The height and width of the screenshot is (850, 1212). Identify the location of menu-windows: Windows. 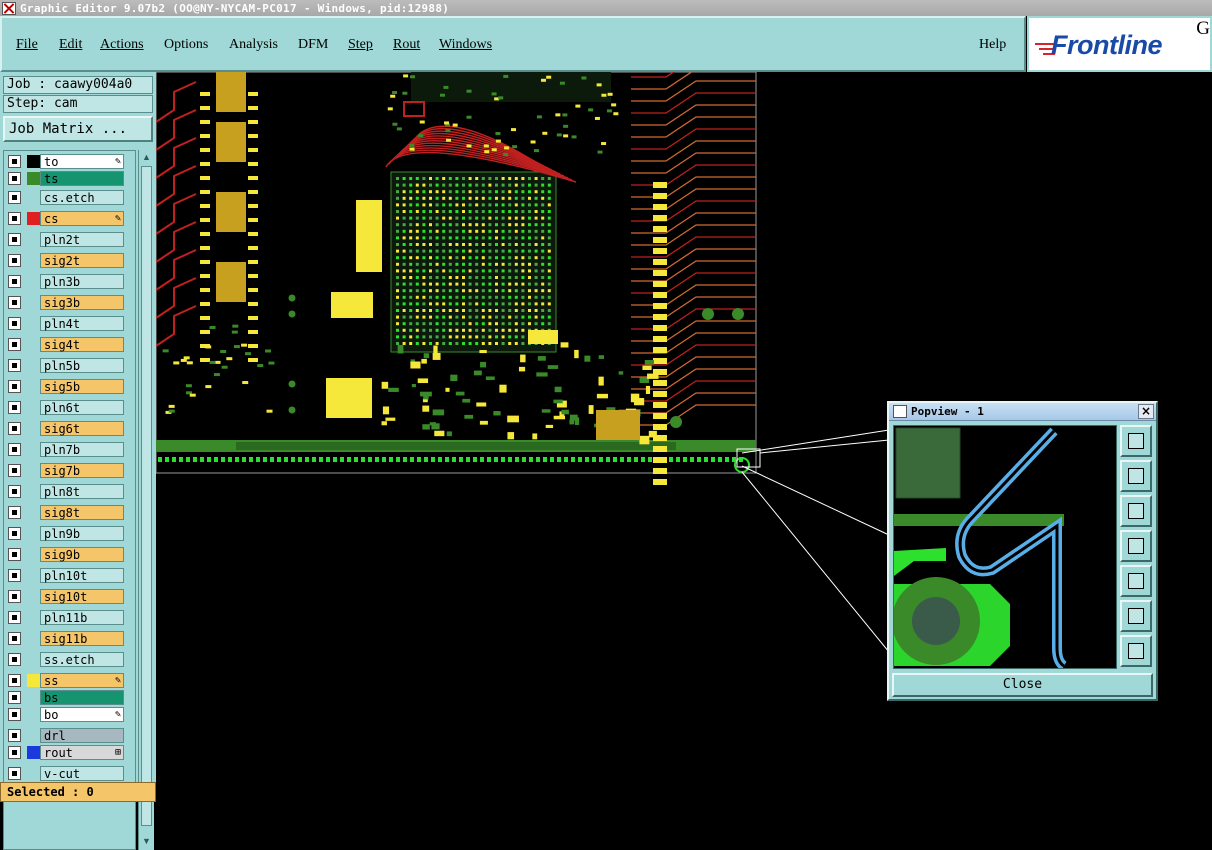
(465, 45).